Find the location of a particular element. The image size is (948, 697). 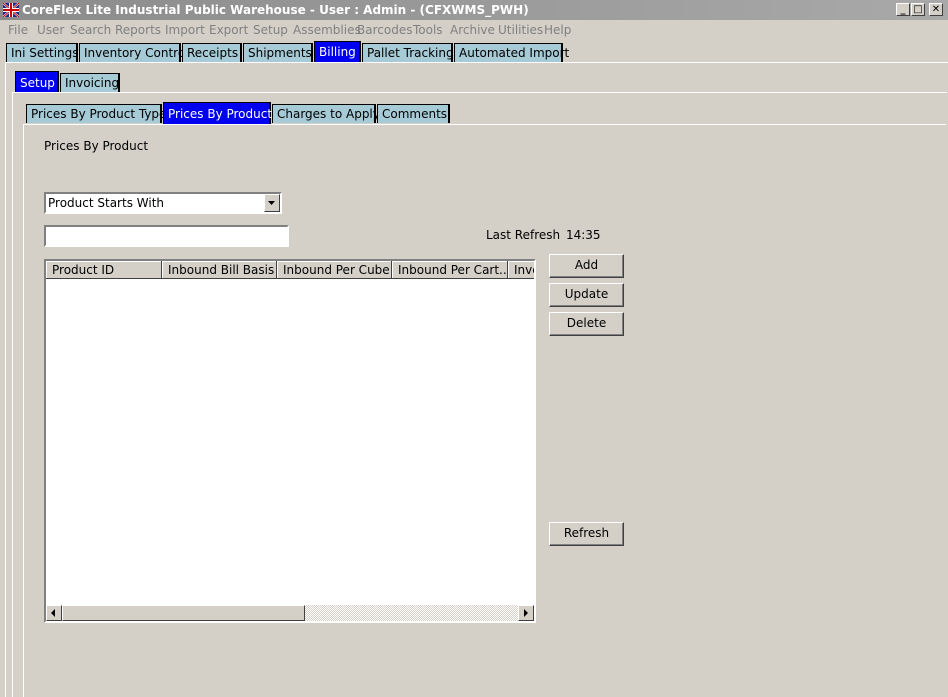

delete-button: Delete is located at coordinates (586, 324).